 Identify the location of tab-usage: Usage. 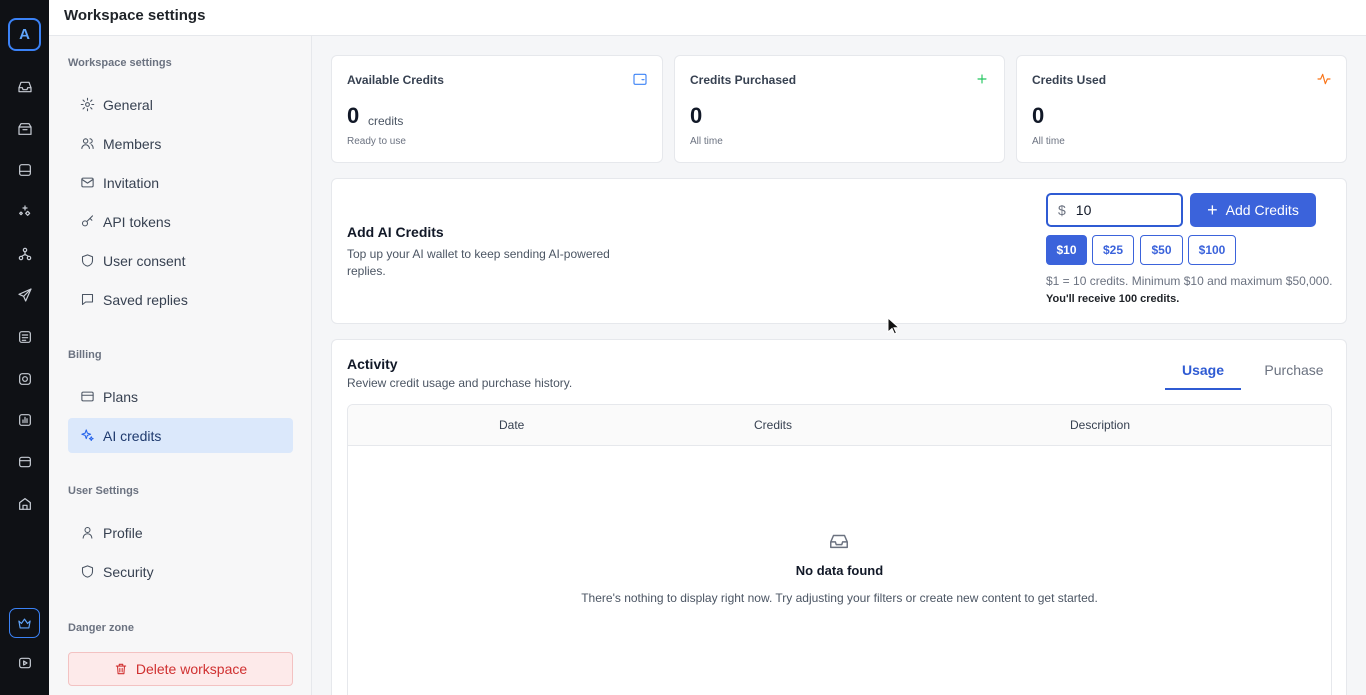
(1203, 376).